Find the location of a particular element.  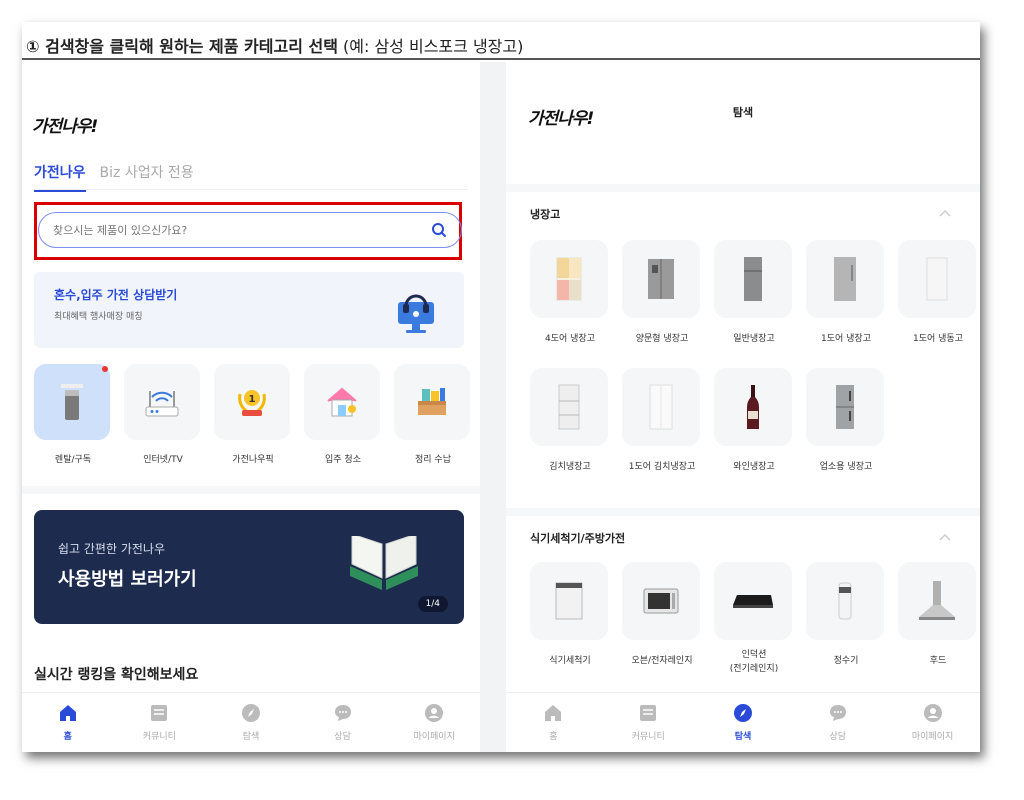

category-wine-fridge: 와인냉장고 is located at coordinates (754, 421).